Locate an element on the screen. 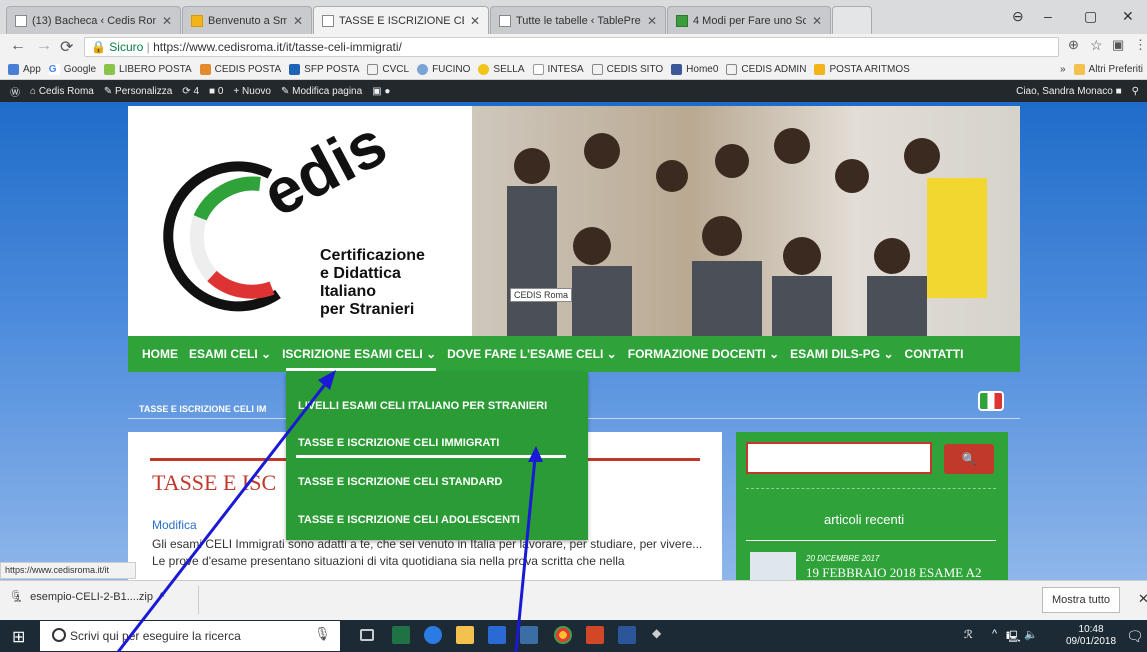 The width and height of the screenshot is (1147, 652). zoom-icon: ⊕ is located at coordinates (1073, 45).